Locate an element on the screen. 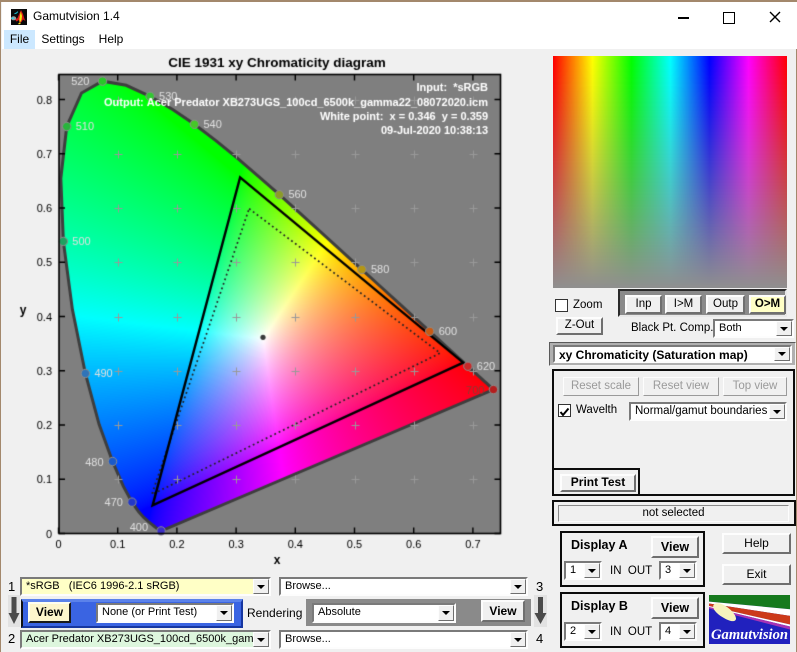  svg-text: Gamutvision is located at coordinates (749, 635).